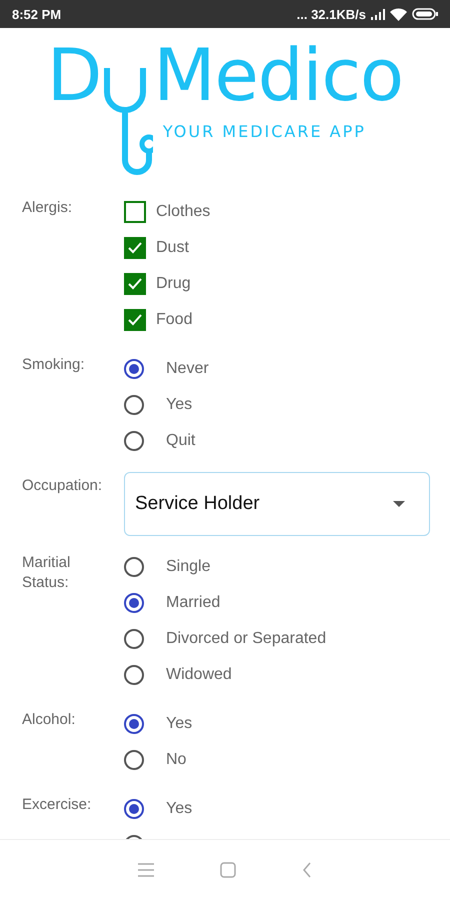  Describe the element at coordinates (399, 504) in the screenshot. I see `caret-icon` at that location.